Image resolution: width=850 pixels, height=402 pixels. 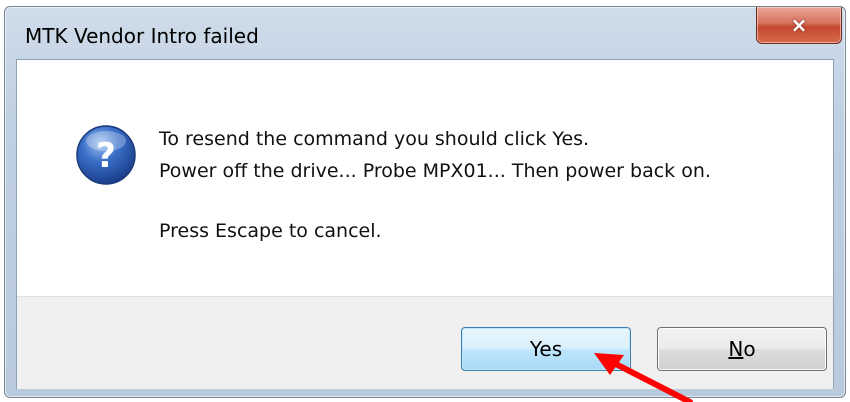 I want to click on close-button: ×, so click(x=799, y=25).